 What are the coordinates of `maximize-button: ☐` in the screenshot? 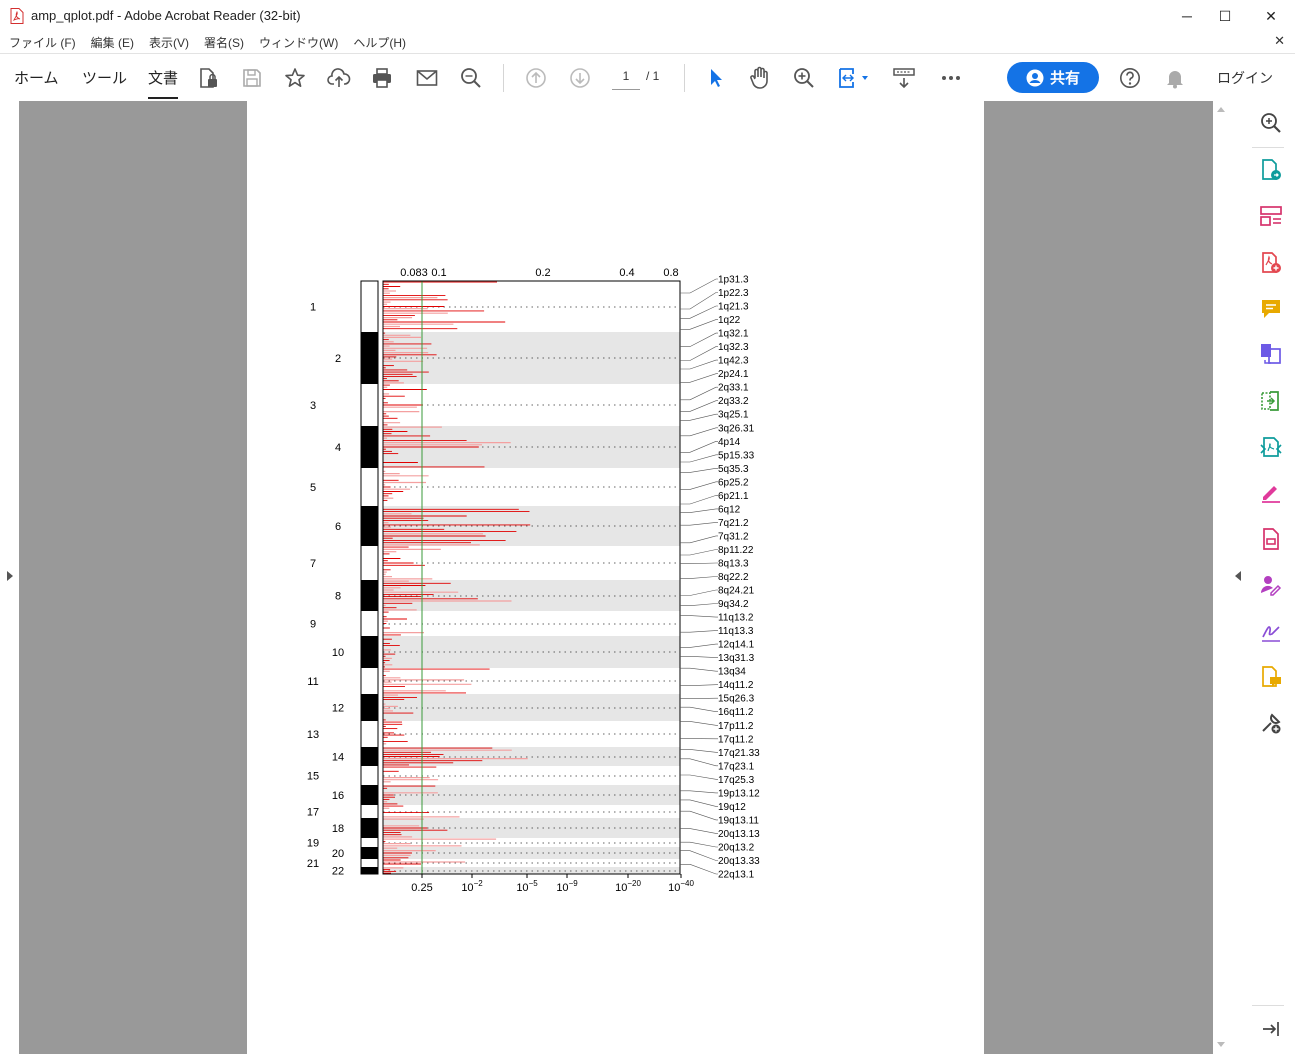 It's located at (1225, 16).